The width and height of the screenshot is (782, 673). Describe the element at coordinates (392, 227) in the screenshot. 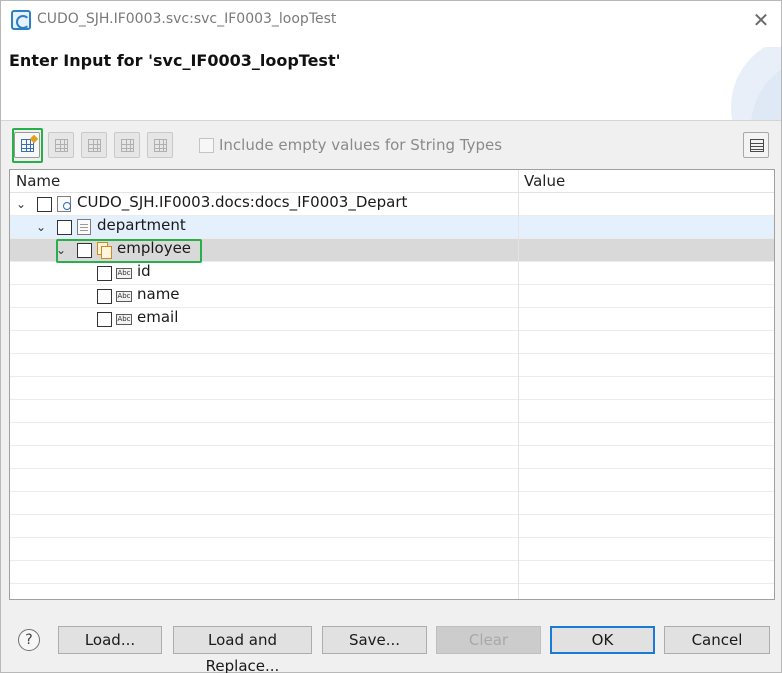

I see `tree-row-department: ⌄ department` at that location.